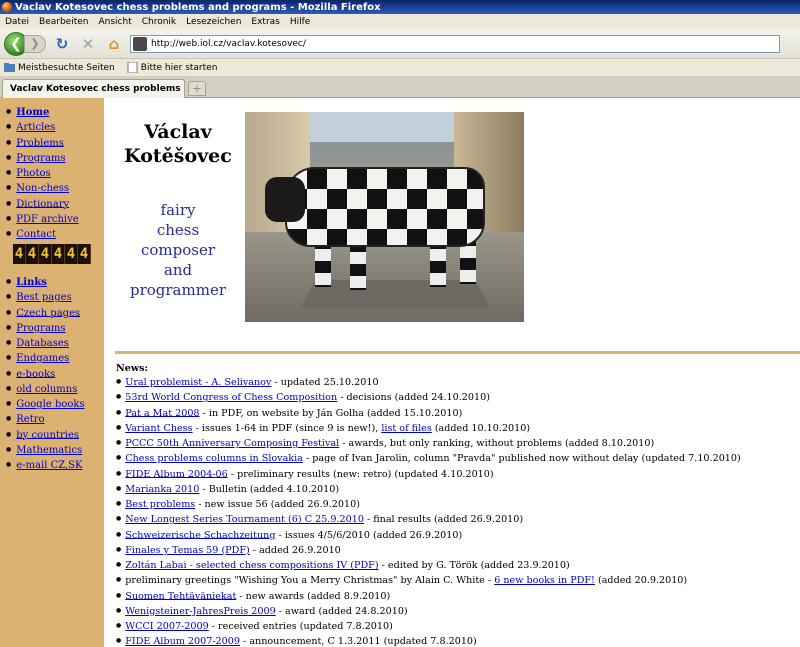  I want to click on sidebar-link-e-mail-cz-sk: e-mail CZ,SK, so click(49, 465).